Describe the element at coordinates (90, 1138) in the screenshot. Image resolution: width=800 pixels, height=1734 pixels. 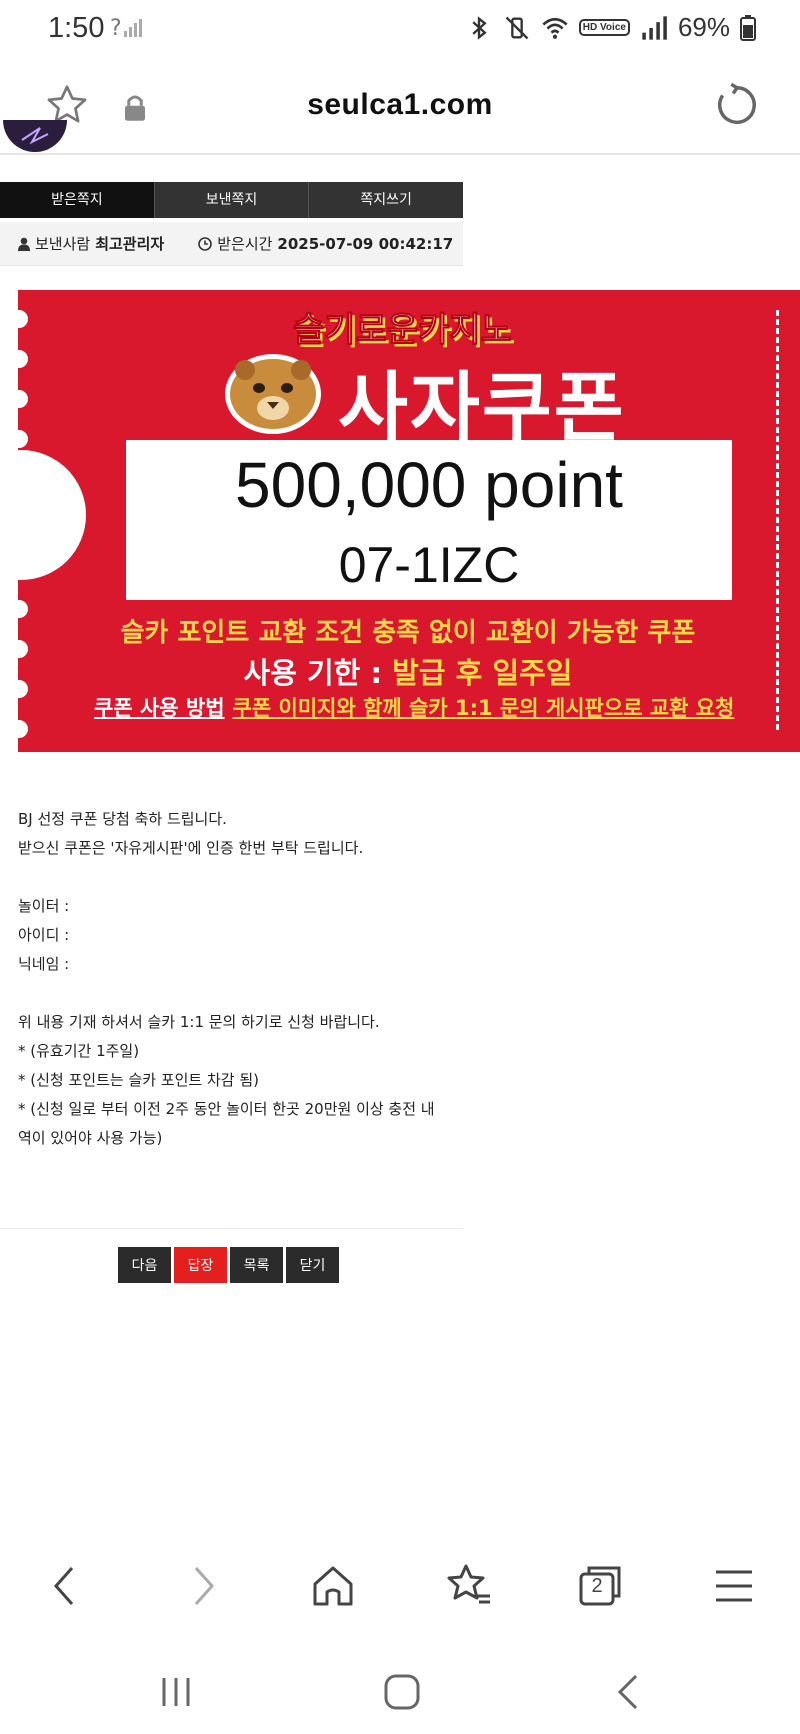
I see `message-line: 역이 있어야 사용 가능)` at that location.